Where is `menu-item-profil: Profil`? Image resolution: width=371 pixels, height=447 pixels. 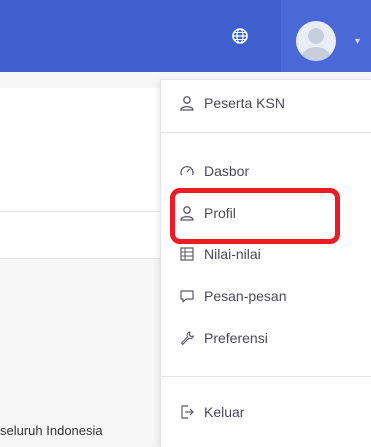
menu-item-profil: Profil is located at coordinates (266, 213).